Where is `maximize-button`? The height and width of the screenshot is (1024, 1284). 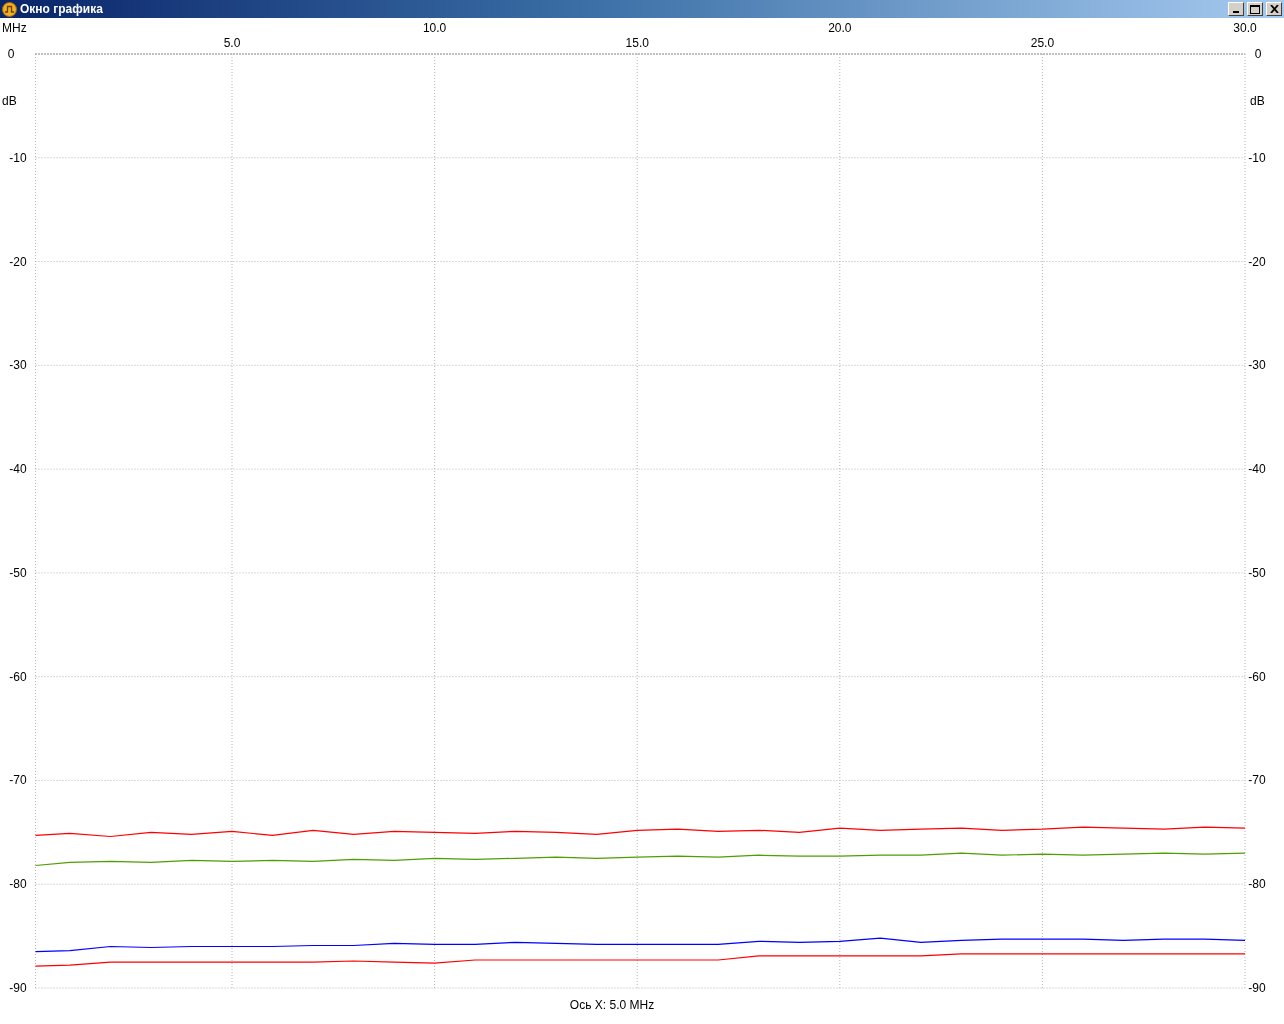 maximize-button is located at coordinates (1255, 9).